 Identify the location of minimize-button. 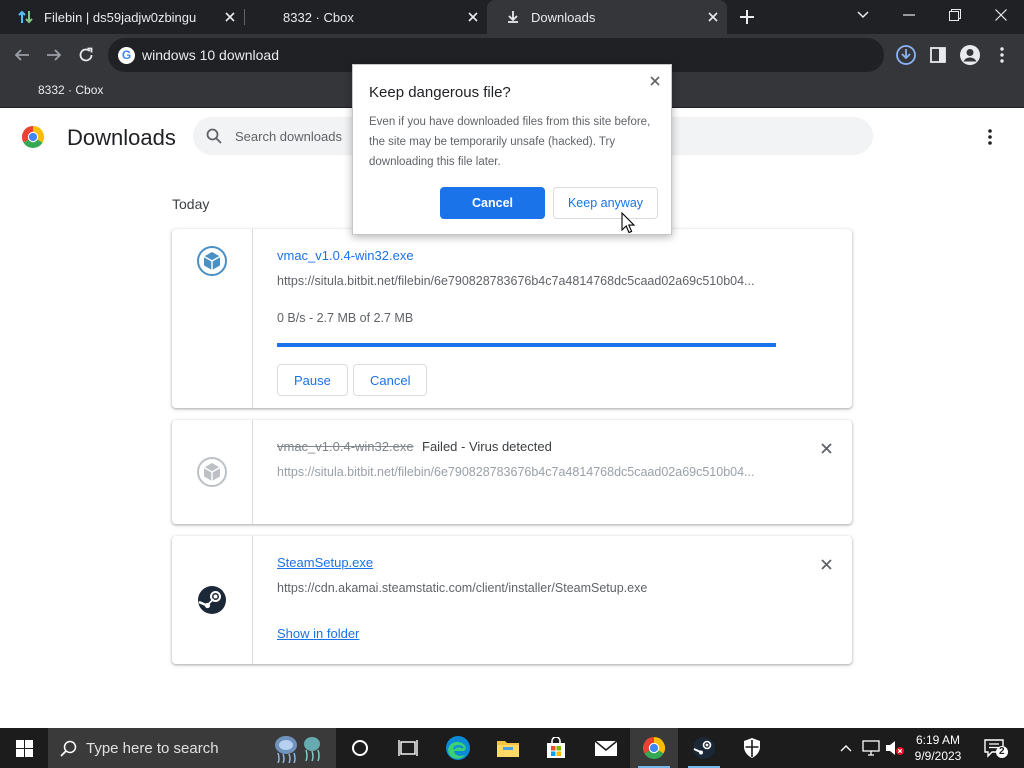
(909, 15).